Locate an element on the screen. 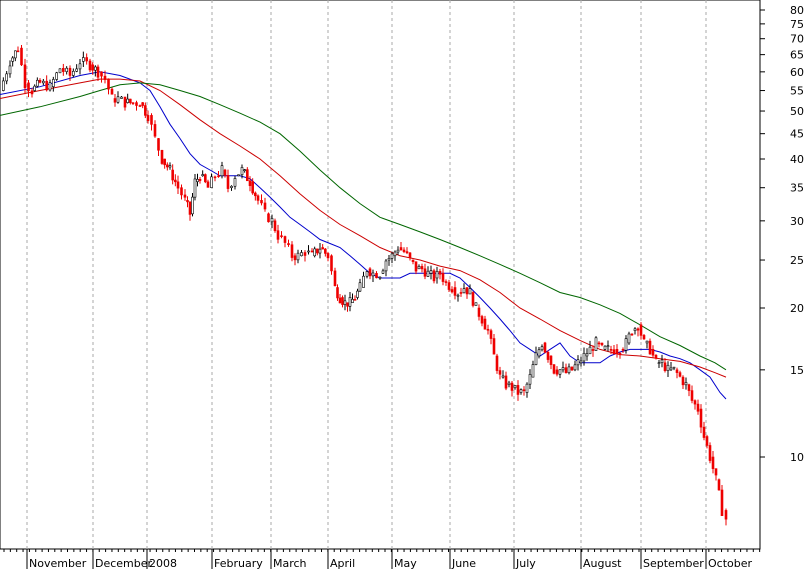  x-tick-label: August is located at coordinates (602, 563).